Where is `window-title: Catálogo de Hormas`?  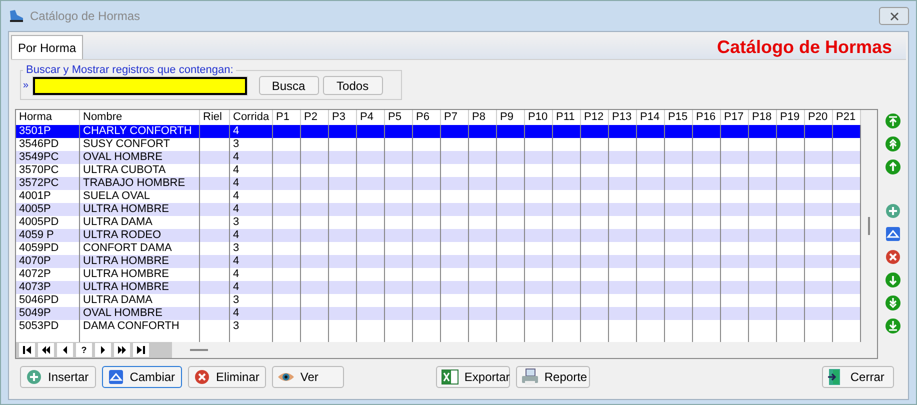 window-title: Catálogo de Hormas is located at coordinates (85, 16).